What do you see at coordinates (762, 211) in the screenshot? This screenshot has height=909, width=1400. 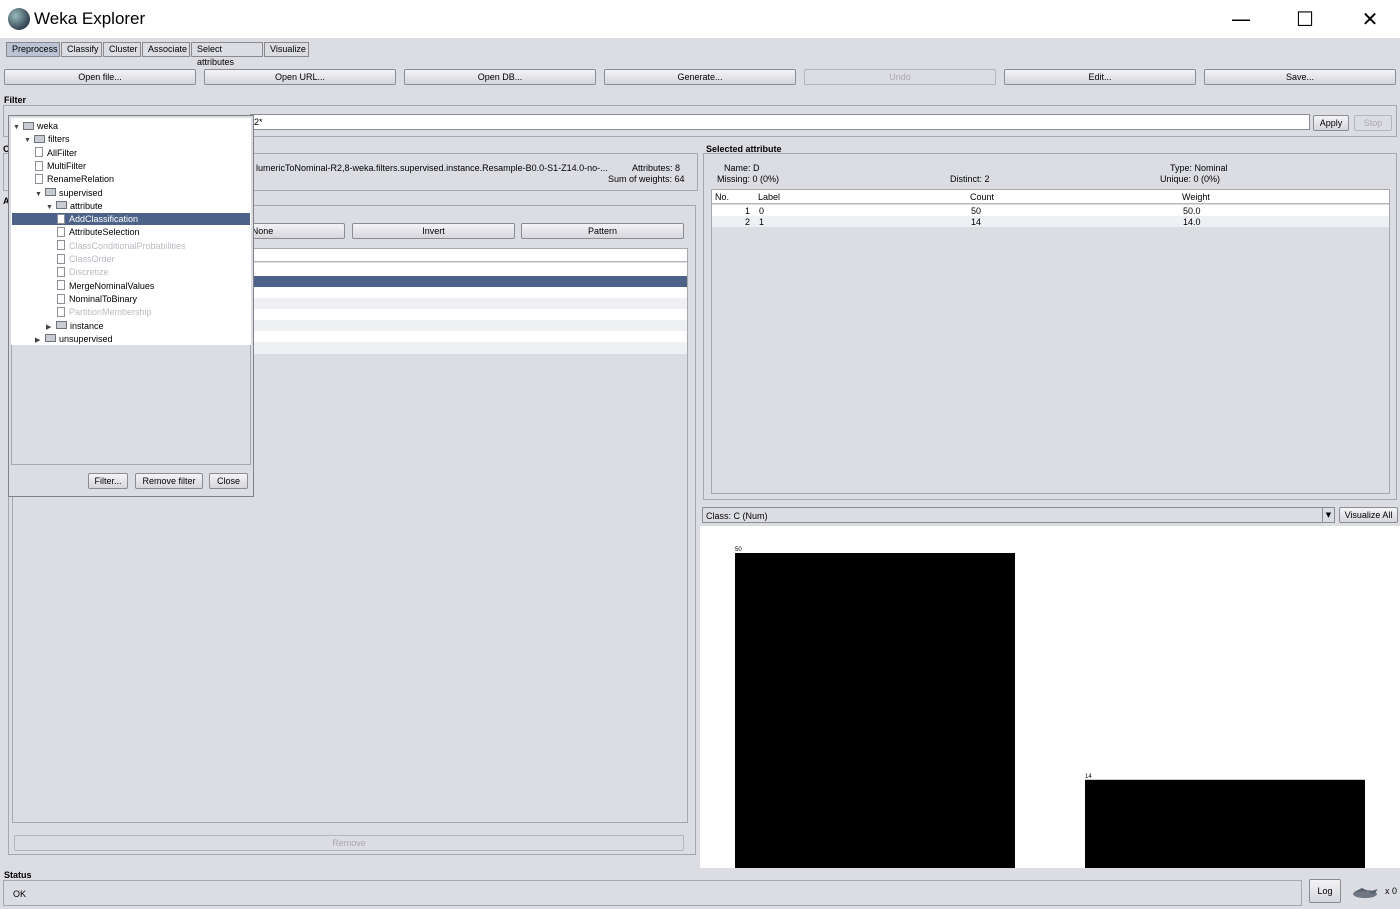 I see `row-label: 0` at bounding box center [762, 211].